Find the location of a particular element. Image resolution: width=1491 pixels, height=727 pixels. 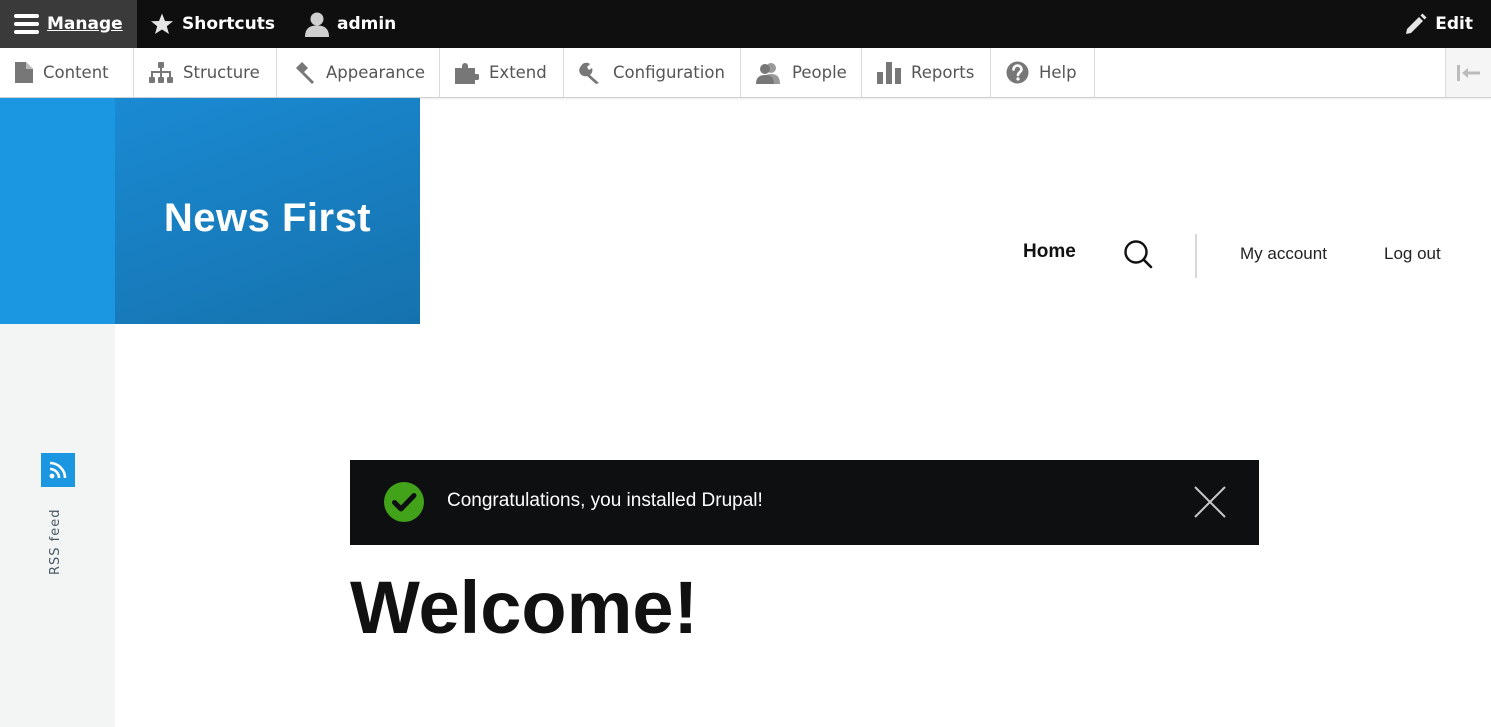

left-sidebar: RSS feed is located at coordinates (57, 412).